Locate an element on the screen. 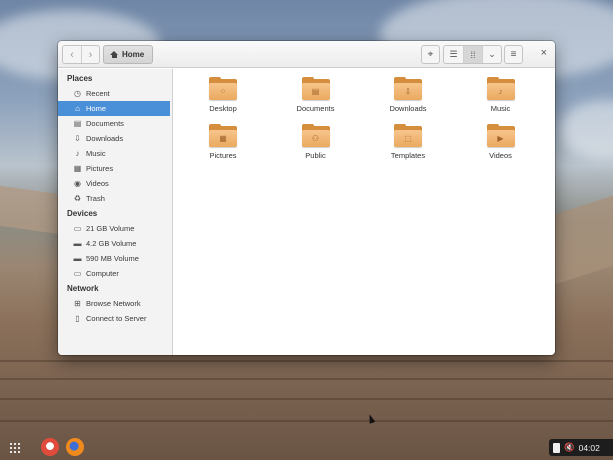 The image size is (613, 460). sidebar-item-connect-to-server: ▯ Connect to Server is located at coordinates (115, 318).